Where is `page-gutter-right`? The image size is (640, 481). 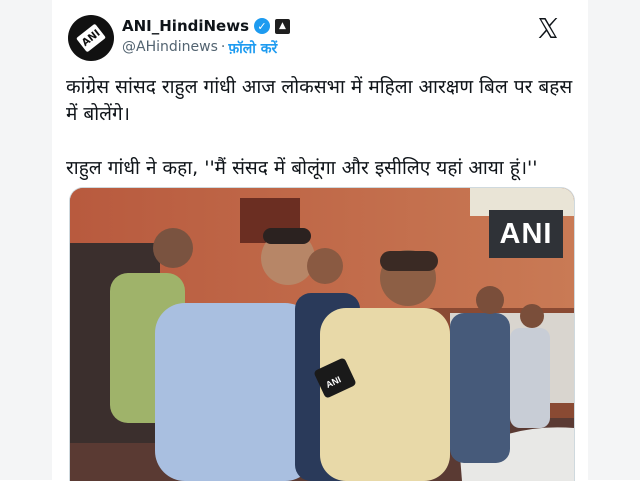
page-gutter-right is located at coordinates (614, 240).